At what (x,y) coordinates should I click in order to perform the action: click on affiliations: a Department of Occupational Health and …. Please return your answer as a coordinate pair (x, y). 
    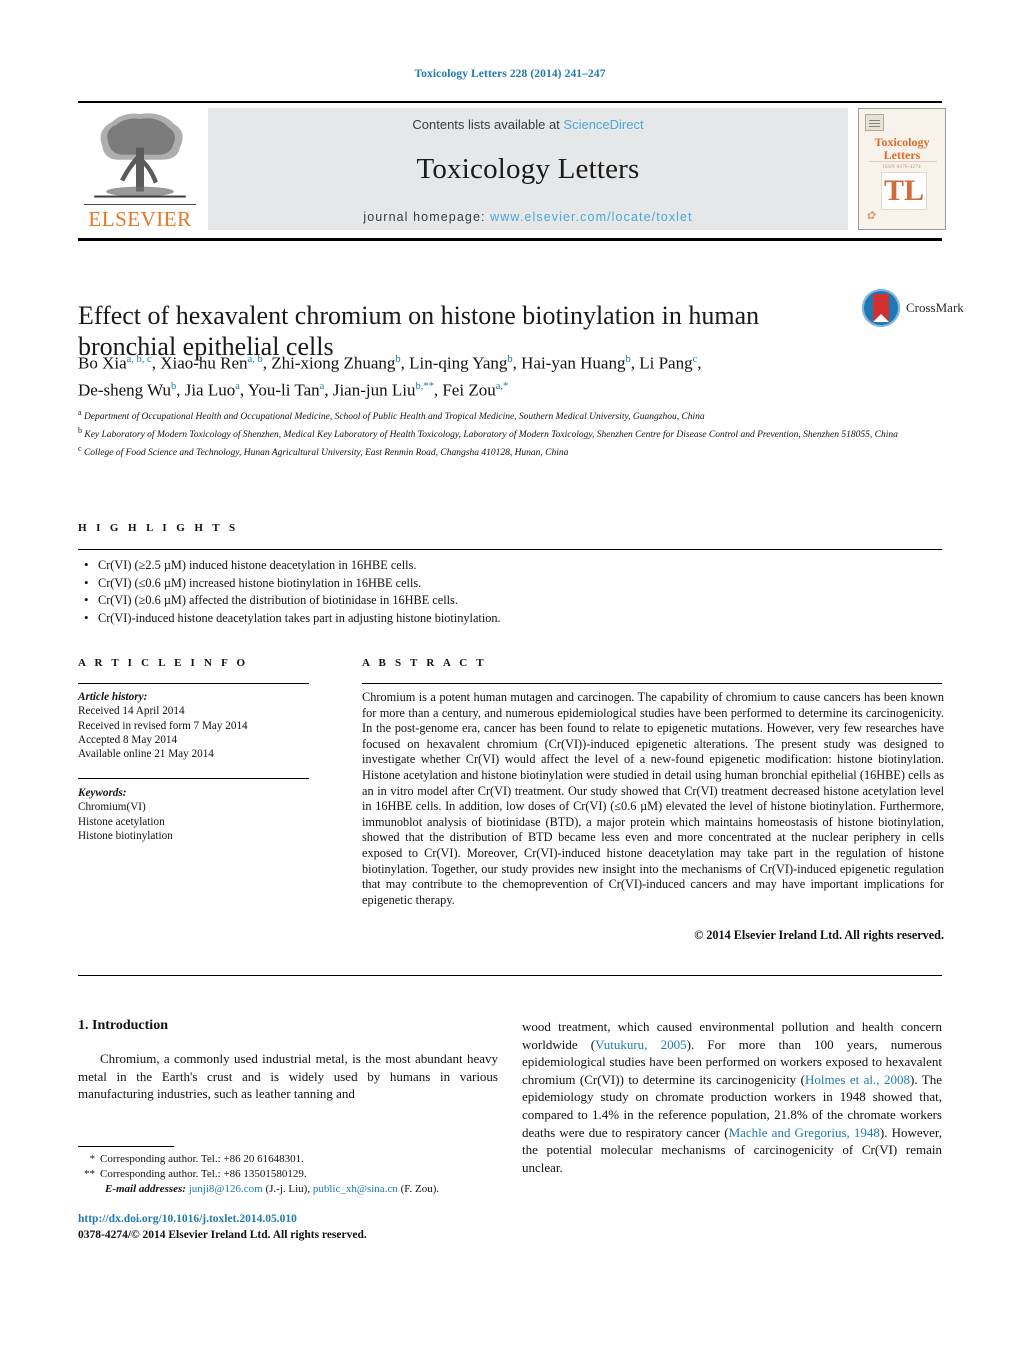
    Looking at the image, I should click on (493, 433).